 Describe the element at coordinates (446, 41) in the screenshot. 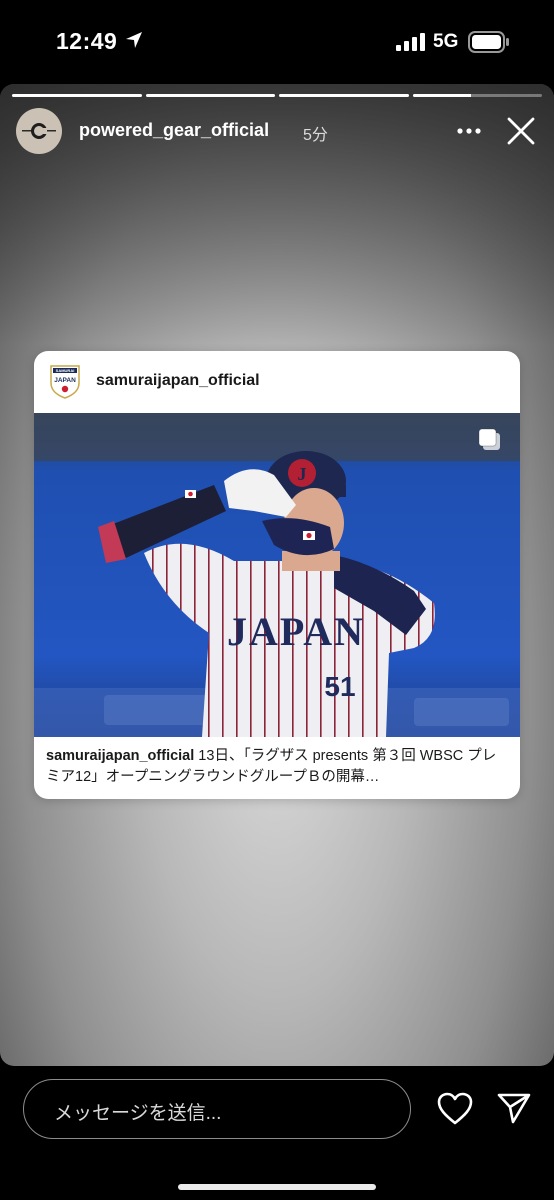

I see `network-label: 5G` at that location.